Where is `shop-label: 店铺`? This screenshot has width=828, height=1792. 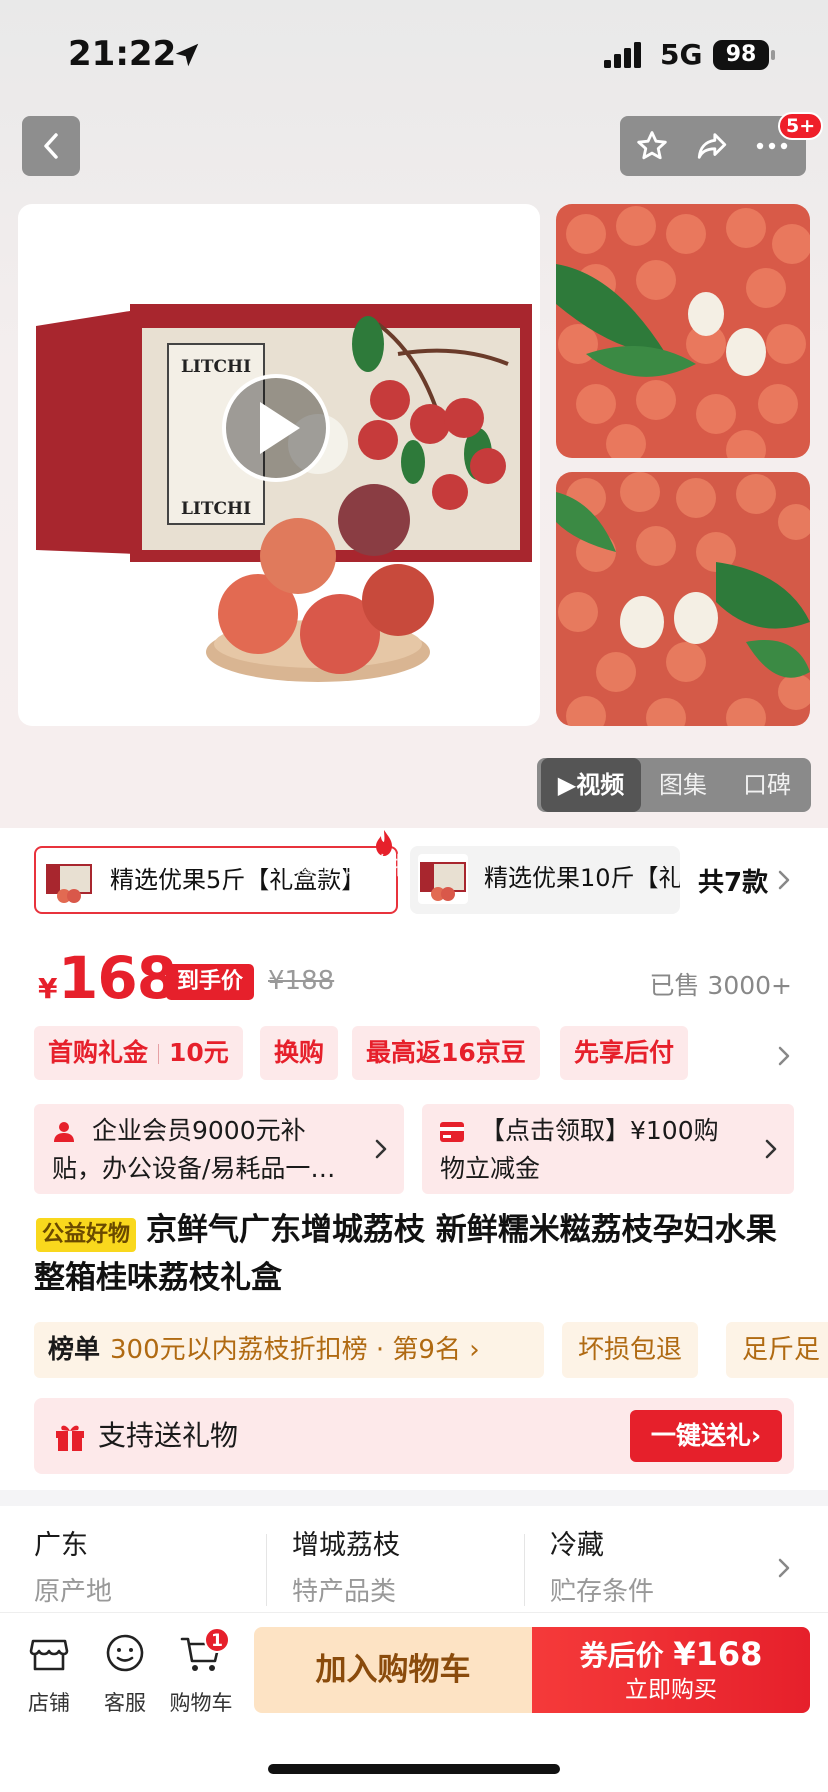
shop-label: 店铺 is located at coordinates (49, 1703).